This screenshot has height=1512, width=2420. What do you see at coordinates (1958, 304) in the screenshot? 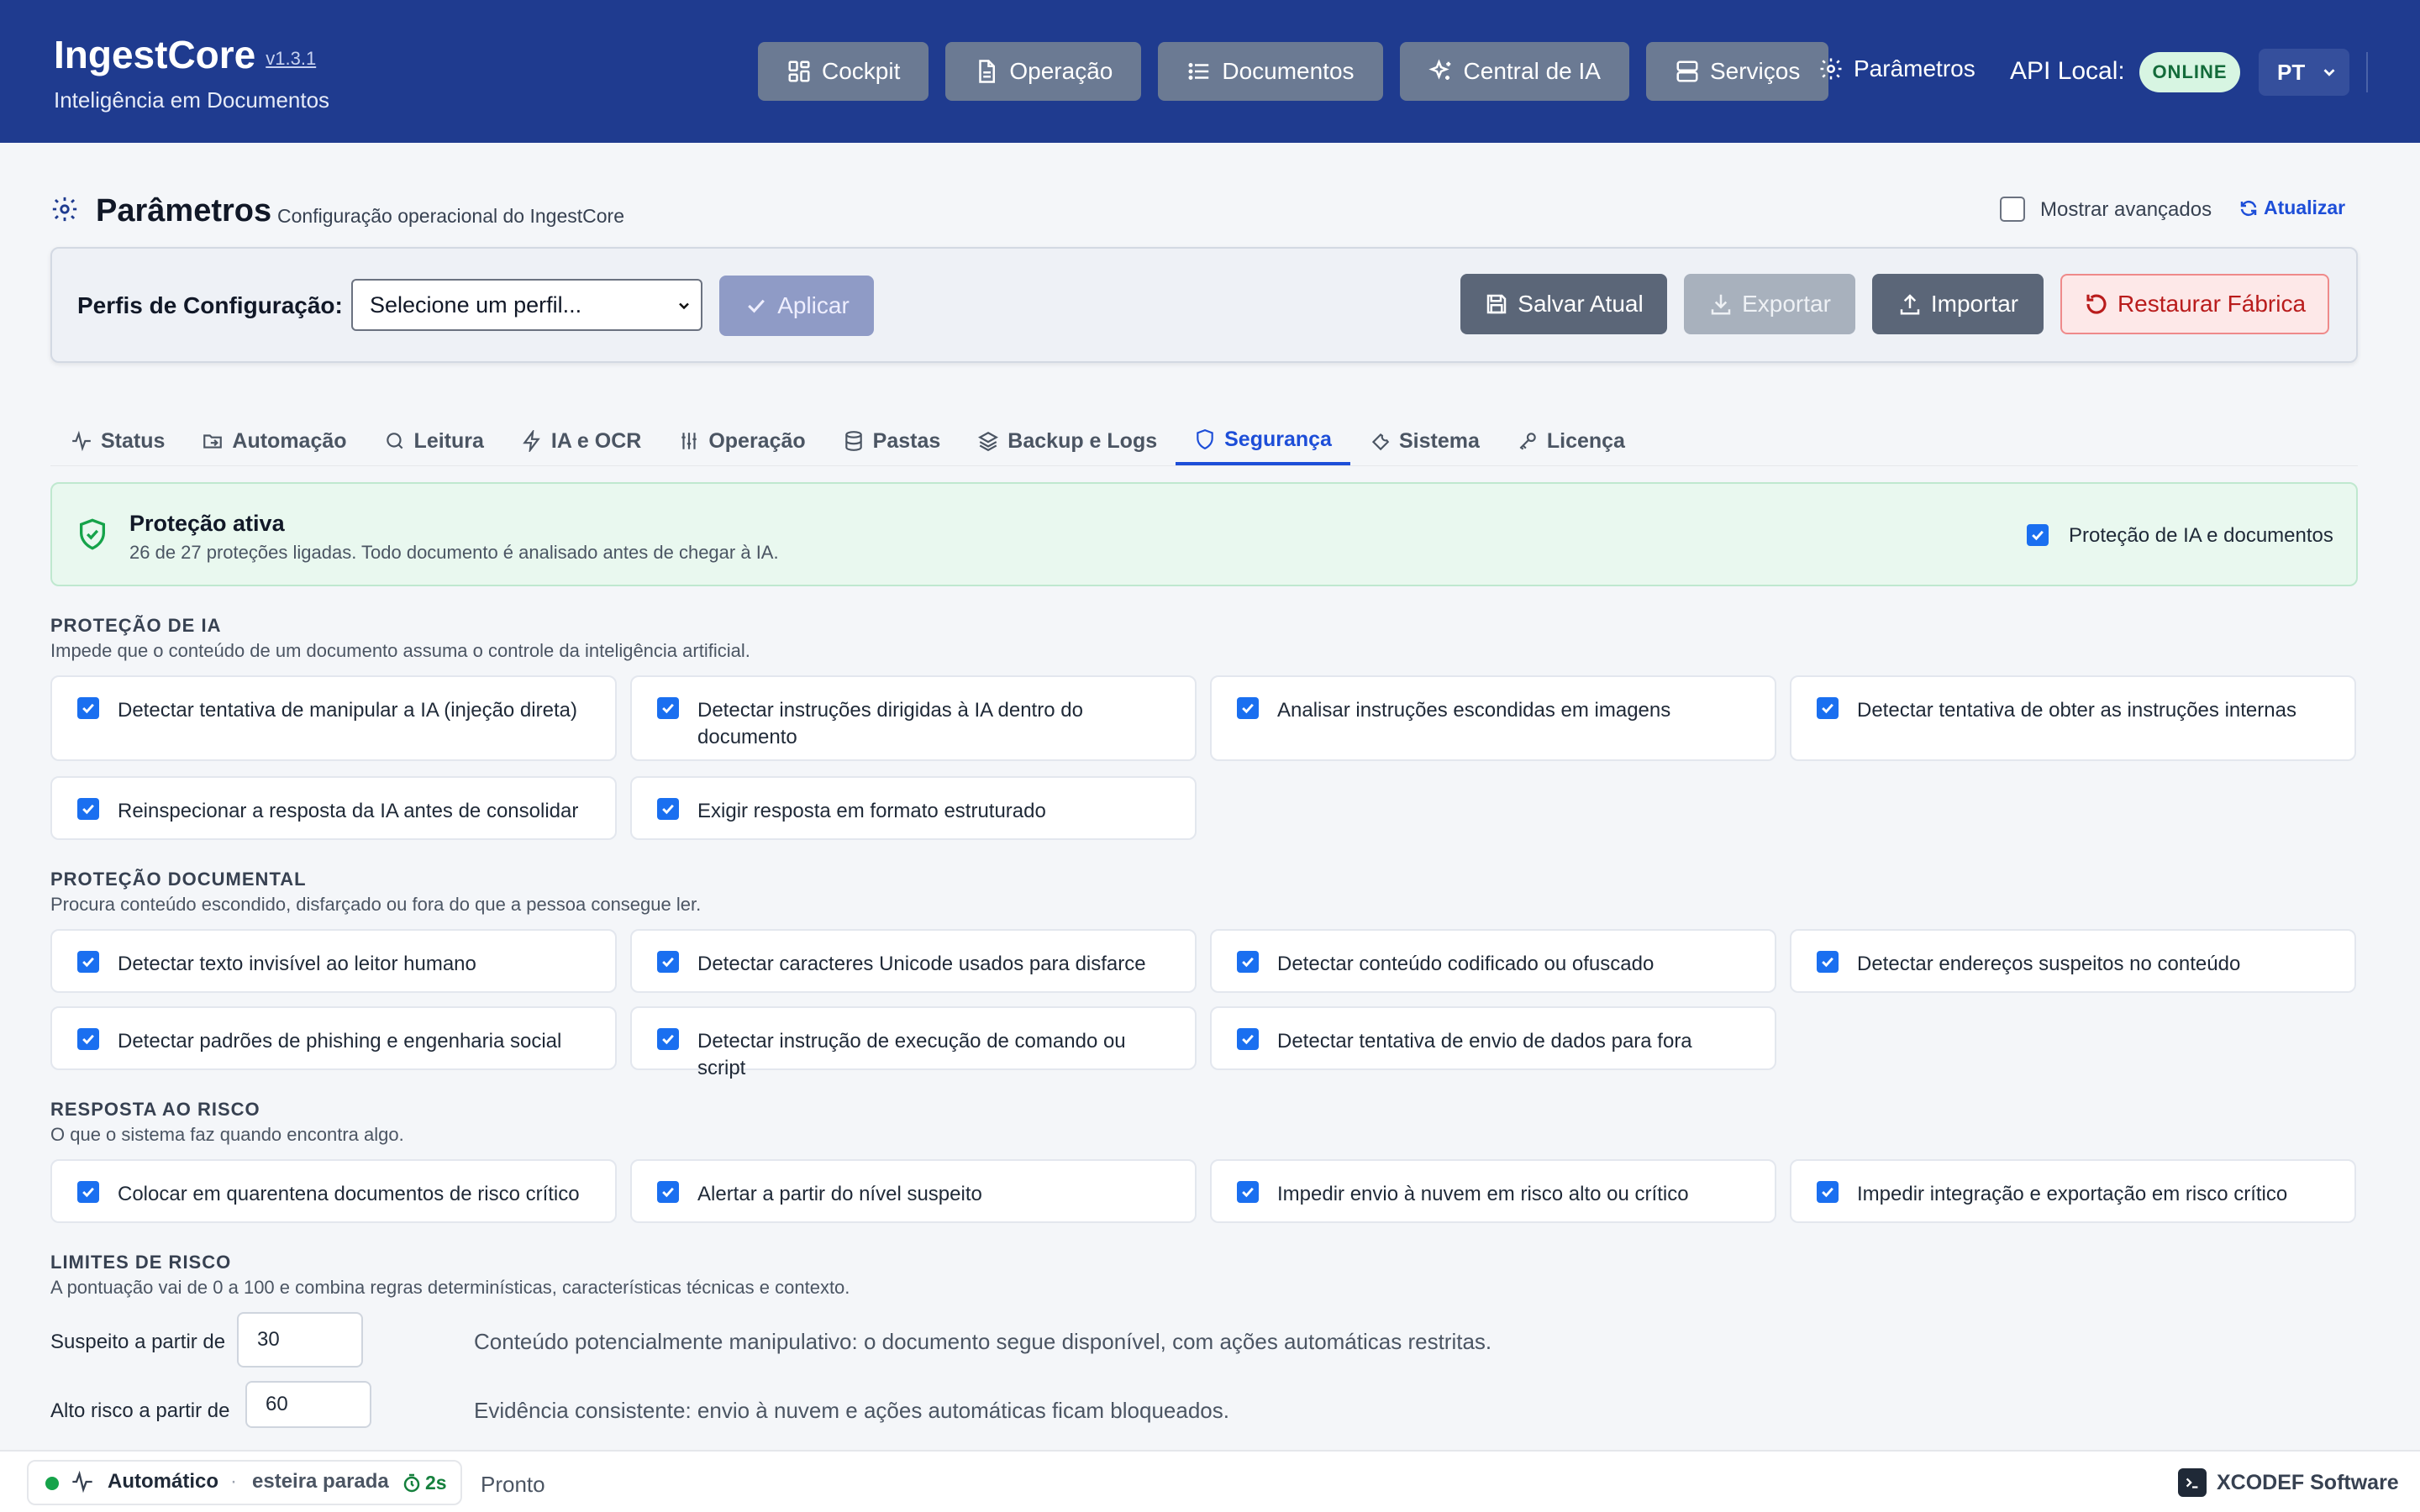
I see `import-button: Importar` at bounding box center [1958, 304].